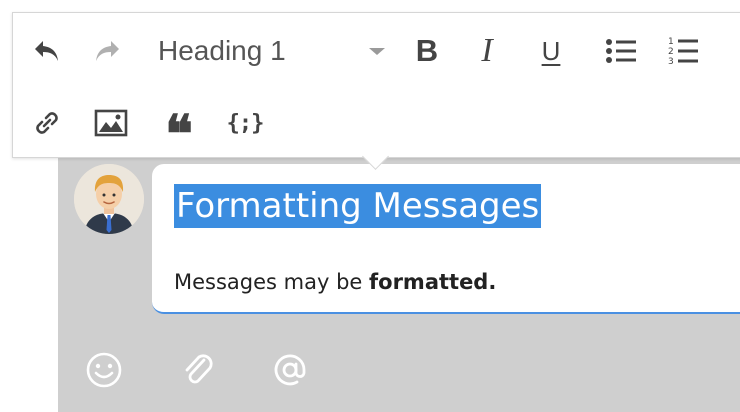 The image size is (740, 412). Describe the element at coordinates (272, 282) in the screenshot. I see `message-body-prefix: Messages may be` at that location.